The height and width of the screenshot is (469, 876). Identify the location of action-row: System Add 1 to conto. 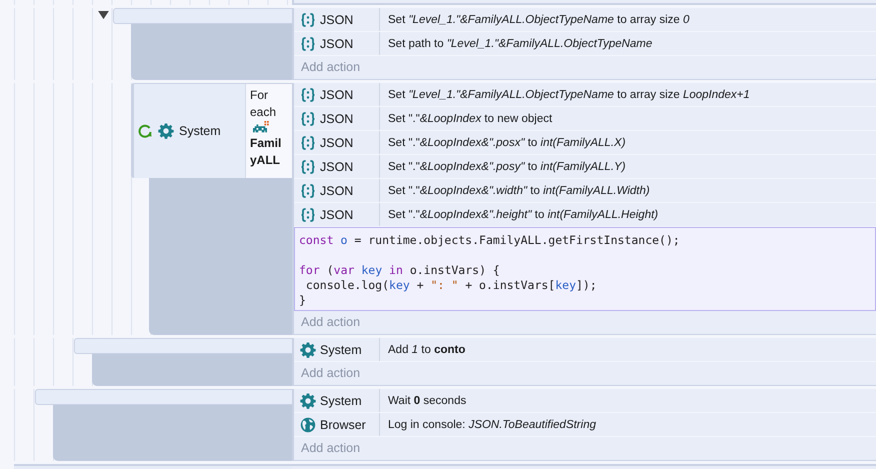
(585, 350).